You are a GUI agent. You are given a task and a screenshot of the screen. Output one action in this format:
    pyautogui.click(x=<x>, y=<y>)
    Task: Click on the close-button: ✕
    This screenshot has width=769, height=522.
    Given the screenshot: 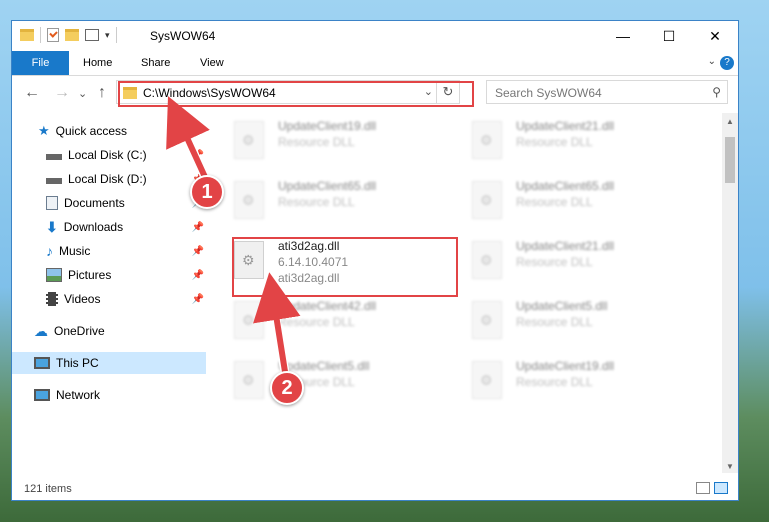 What is the action you would take?
    pyautogui.click(x=715, y=36)
    